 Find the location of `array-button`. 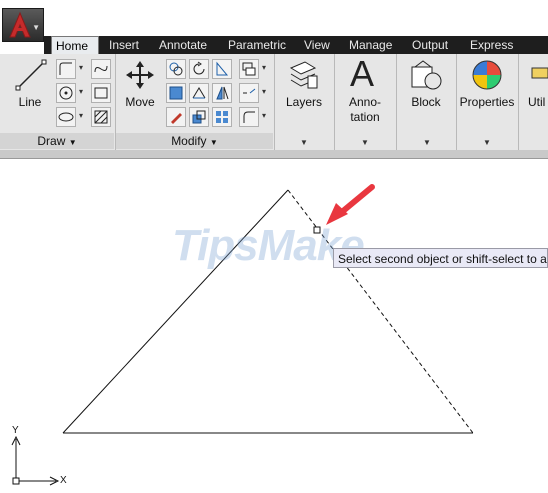

array-button is located at coordinates (249, 69).